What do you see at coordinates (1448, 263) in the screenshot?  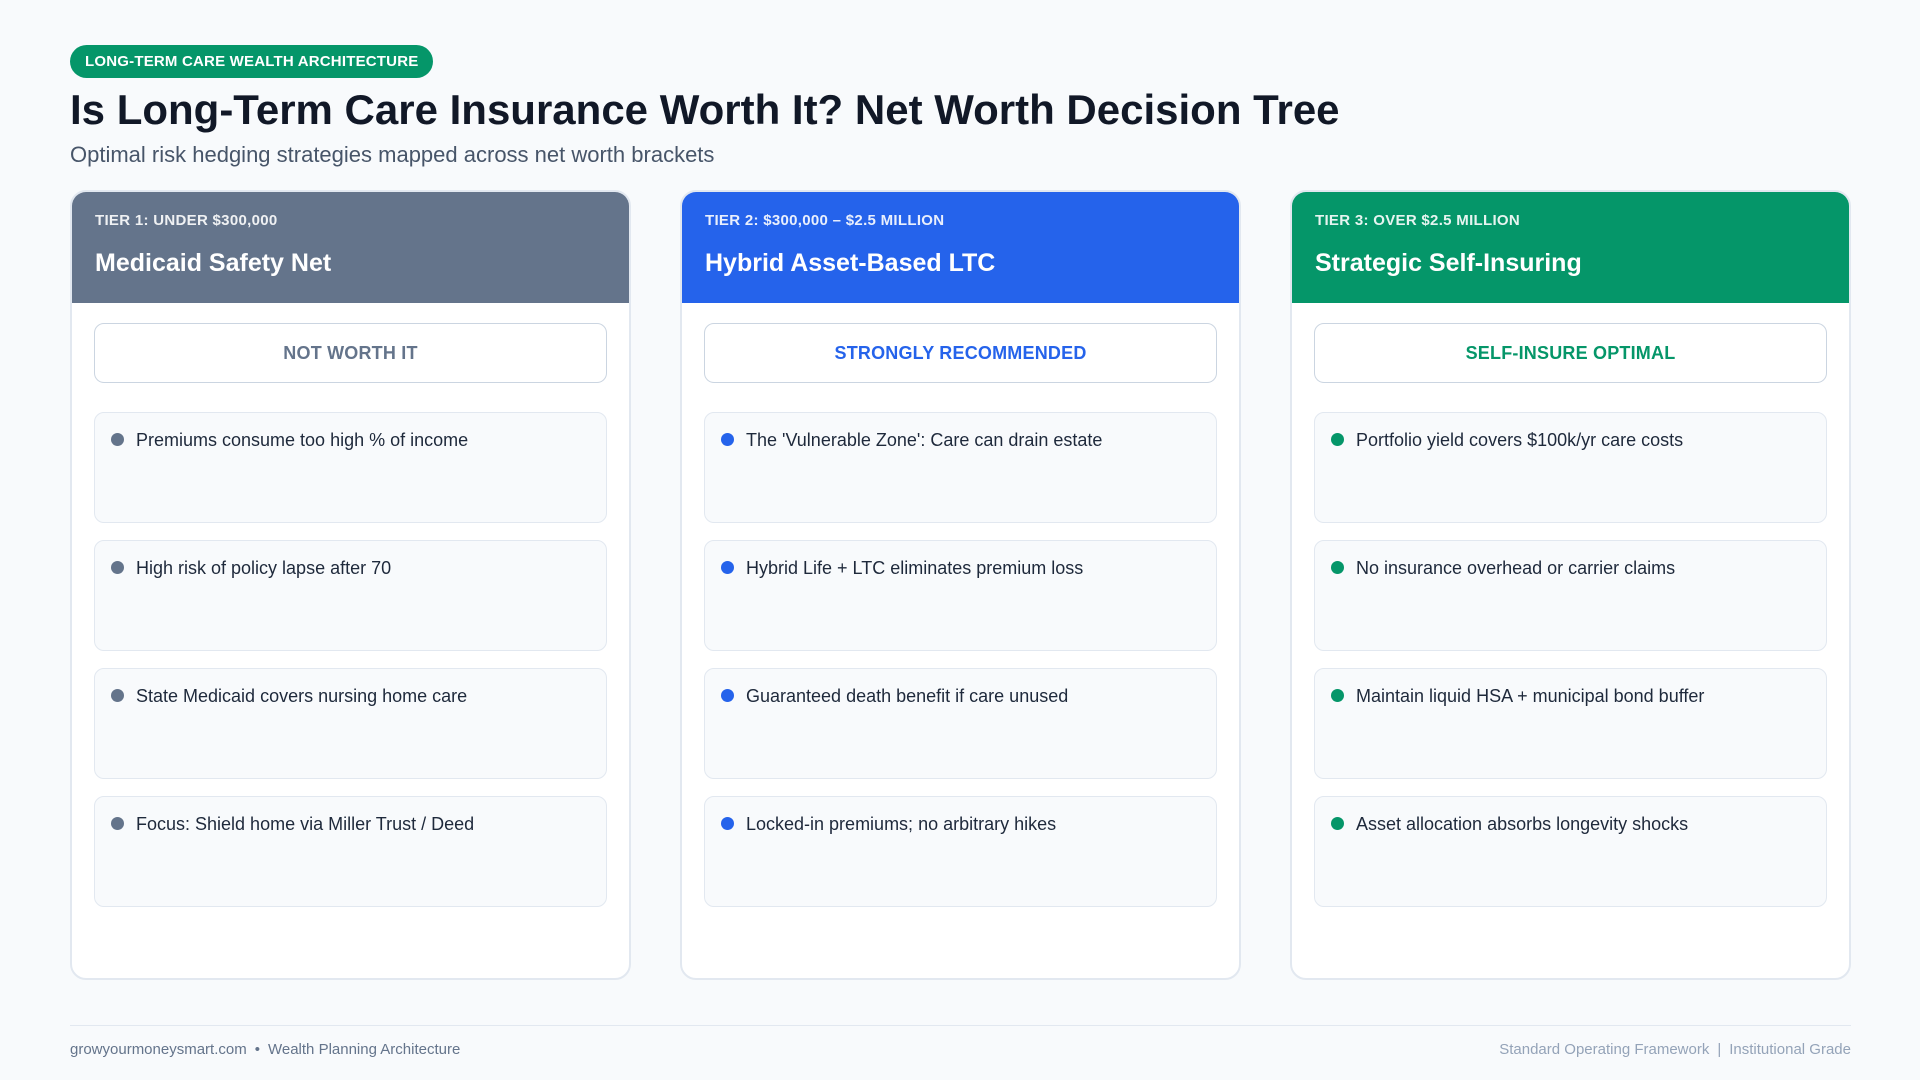 I see `tier-name: Strategic Self-Insuring` at bounding box center [1448, 263].